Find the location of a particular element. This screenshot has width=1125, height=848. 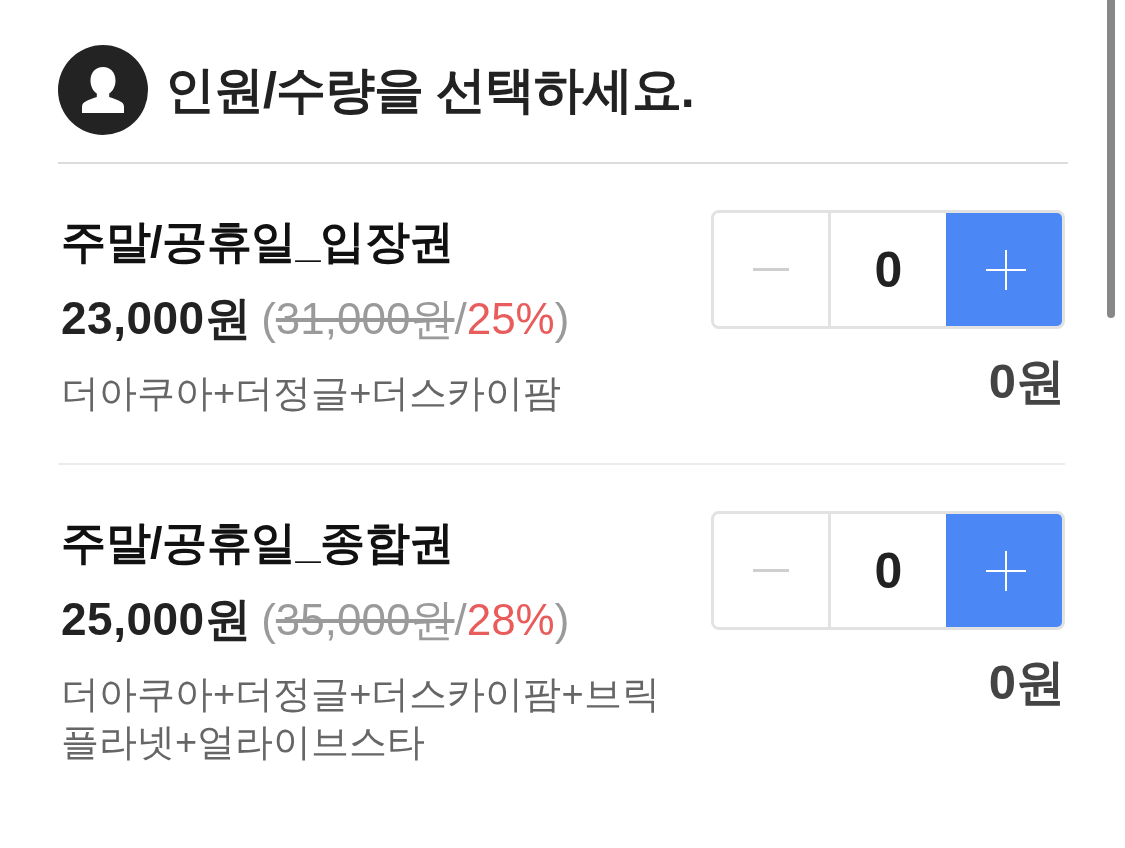

person-icon is located at coordinates (103, 90).